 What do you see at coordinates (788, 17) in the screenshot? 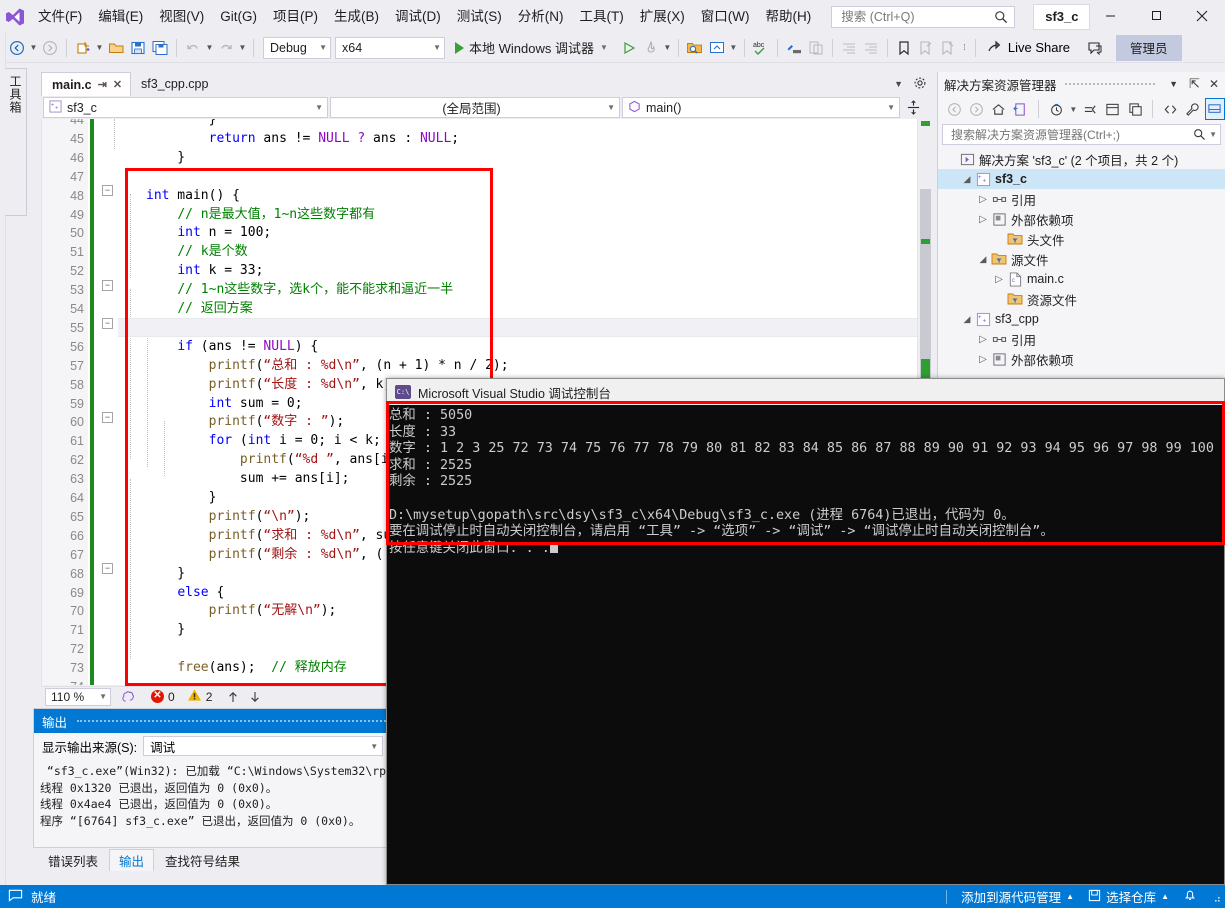
I see `menu-help: 帮助(H)` at bounding box center [788, 17].